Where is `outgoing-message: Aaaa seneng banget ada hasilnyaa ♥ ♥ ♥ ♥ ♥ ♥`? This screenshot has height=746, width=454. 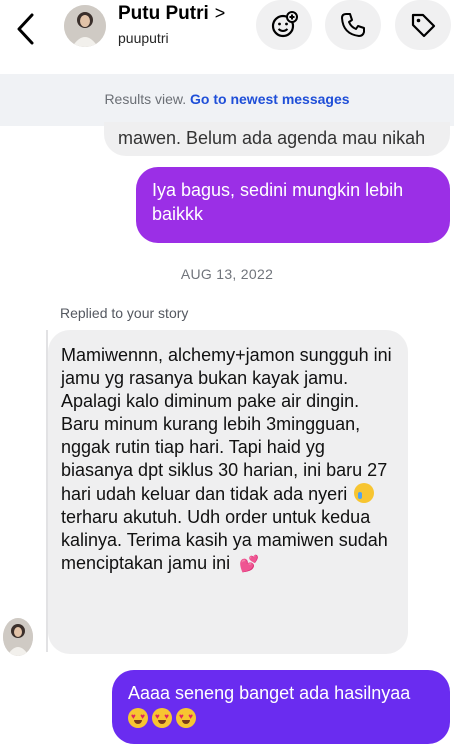
outgoing-message: Aaaa seneng banget ada hasilnyaa ♥ ♥ ♥ ♥ ♥ ♥ is located at coordinates (281, 707).